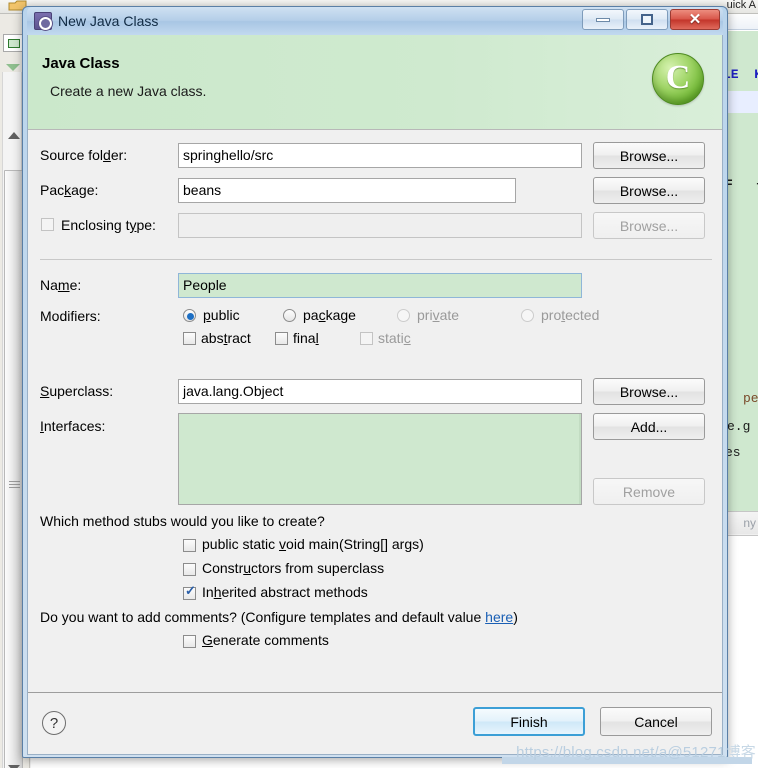 The height and width of the screenshot is (768, 758). Describe the element at coordinates (13, 469) in the screenshot. I see `scrollbar-thumb` at that location.